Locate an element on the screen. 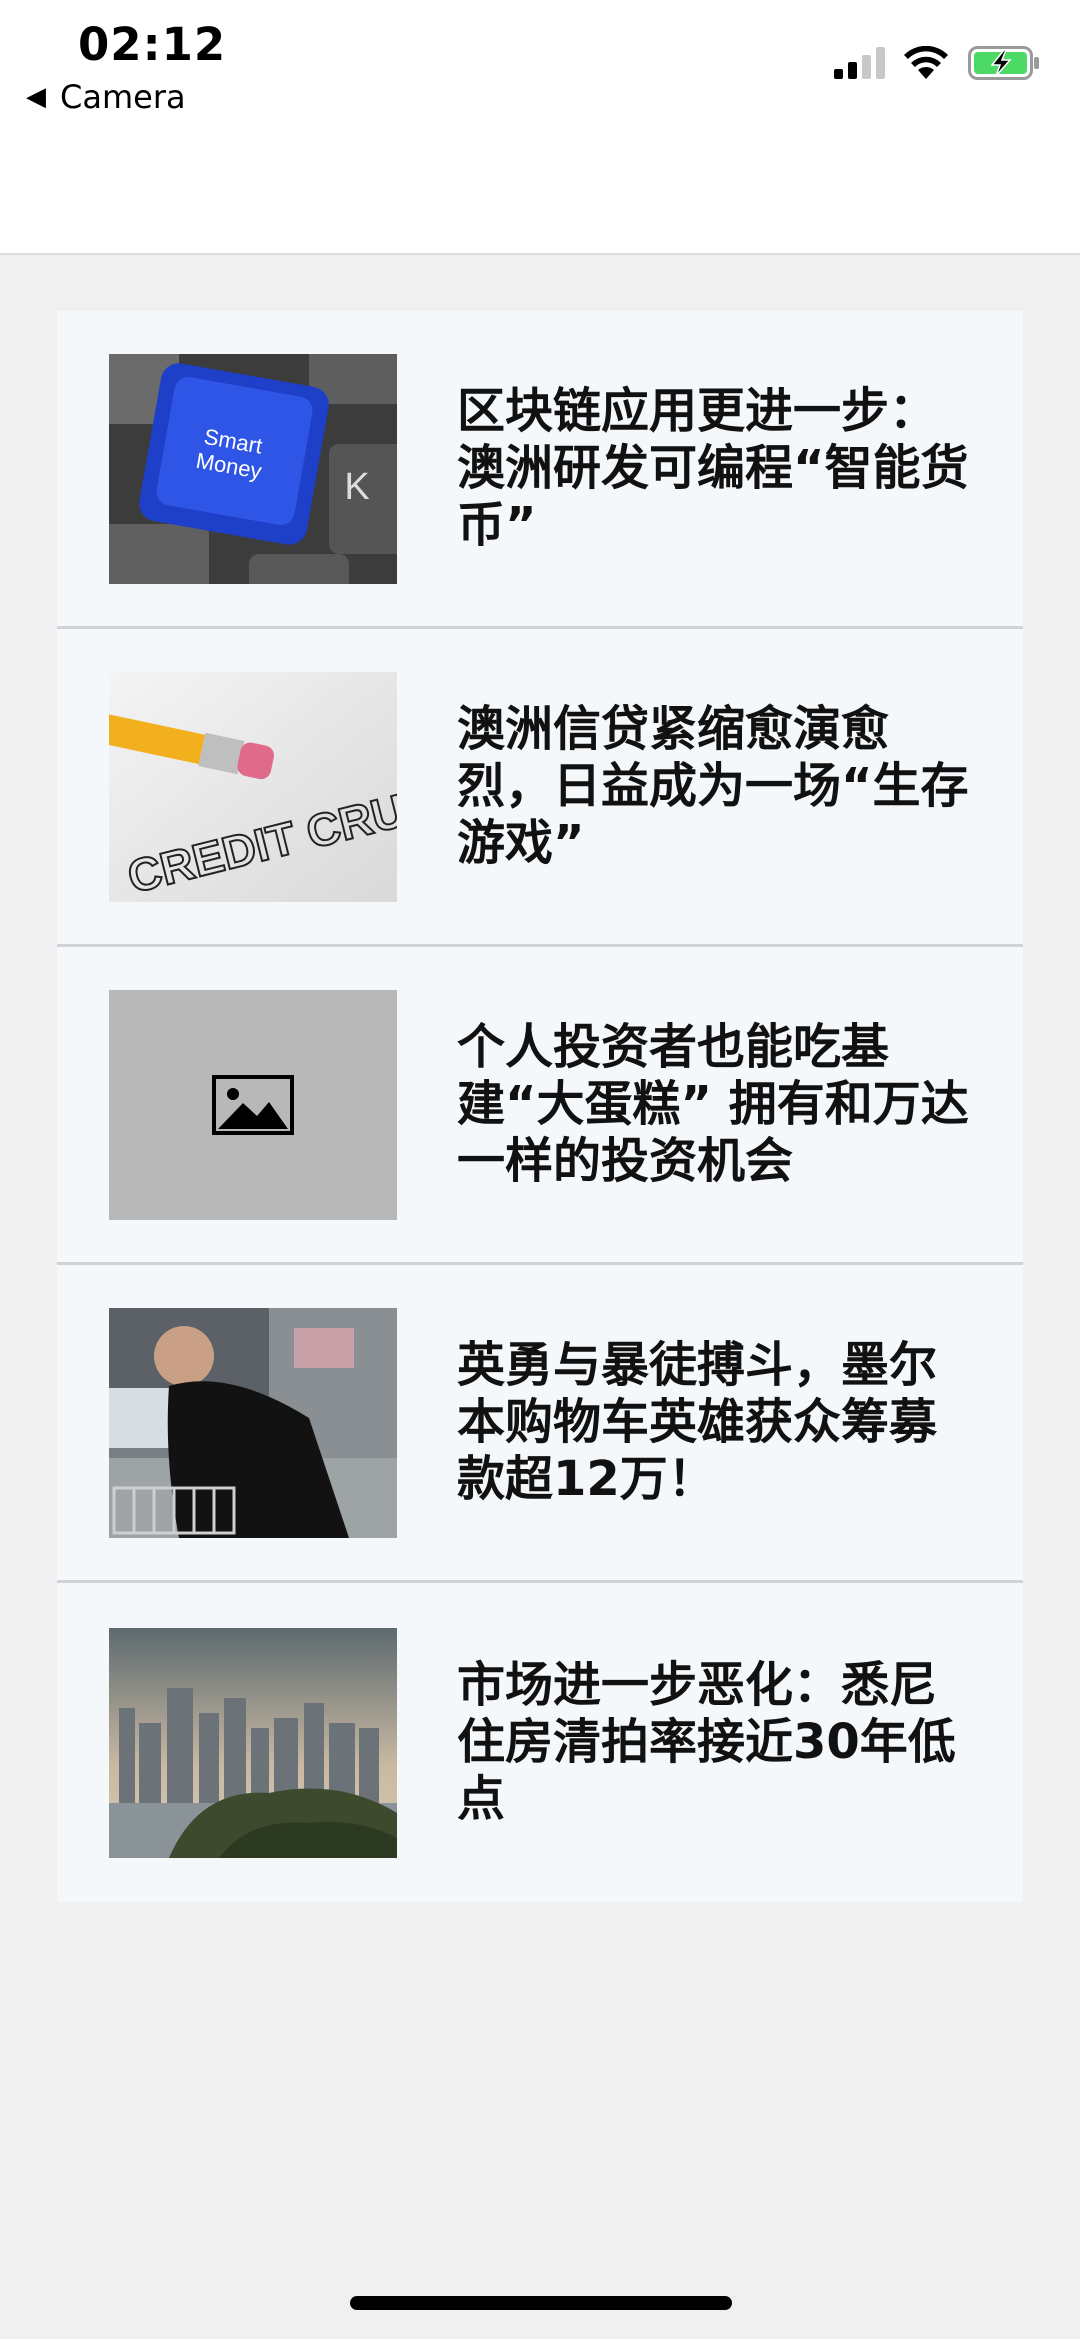  news-headline: 澳洲信贷紧缩愈演愈烈，日益成为一场“生存游戏” is located at coordinates (713, 786).